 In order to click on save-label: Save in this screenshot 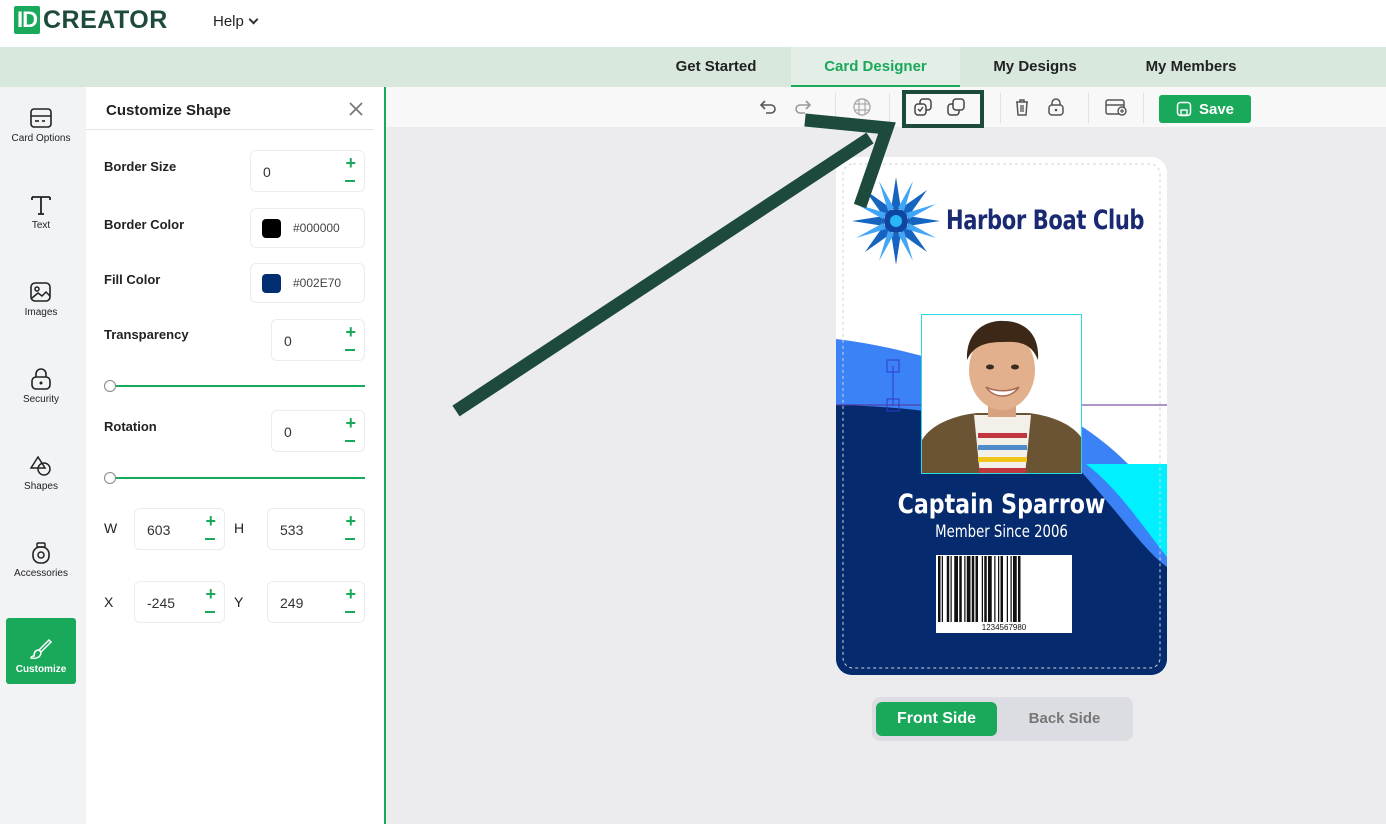, I will do `click(1216, 109)`.